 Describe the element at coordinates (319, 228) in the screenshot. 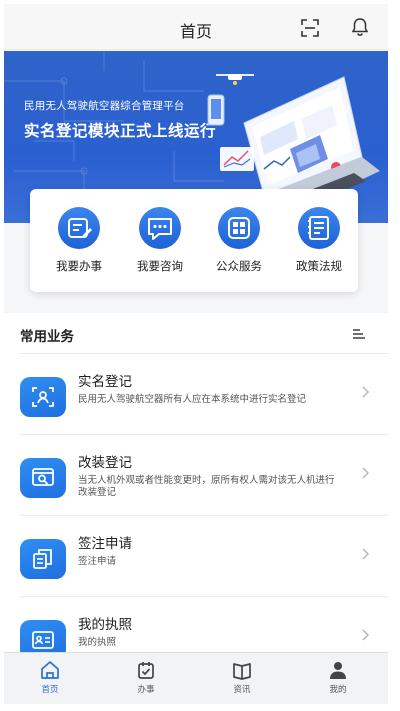

I see `book-icon` at that location.